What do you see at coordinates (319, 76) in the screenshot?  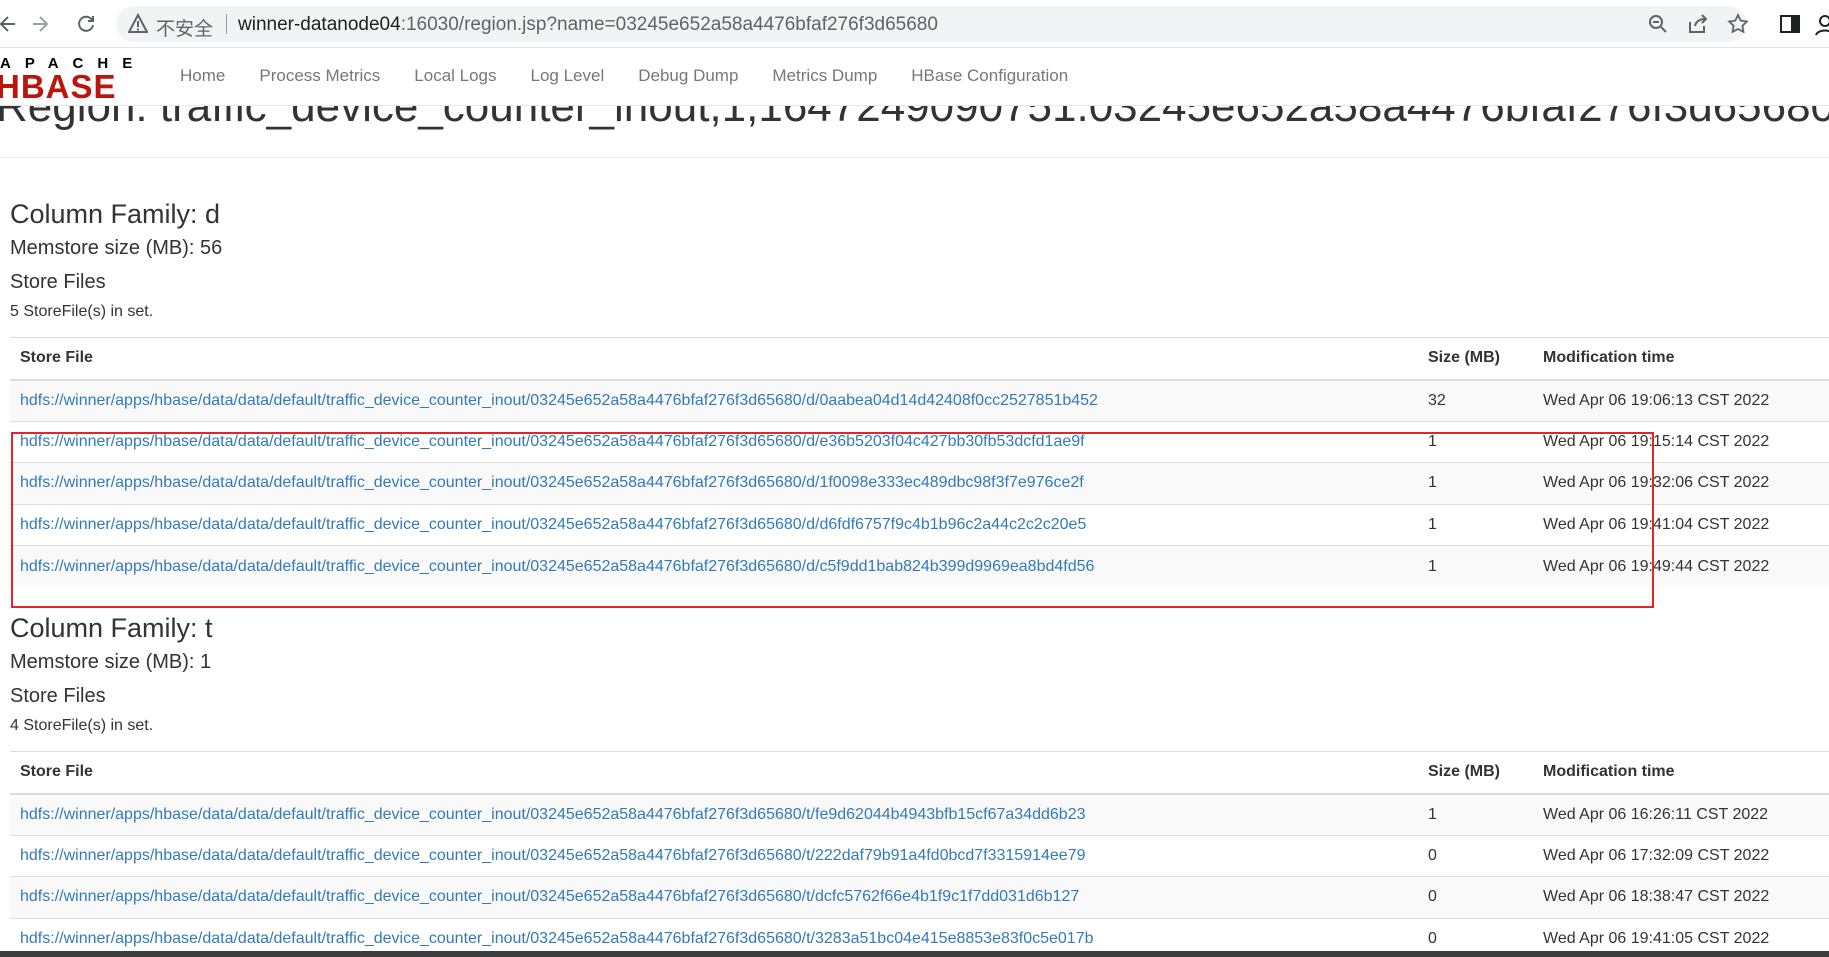 I see `nav-process-metrics: Process Metrics` at bounding box center [319, 76].